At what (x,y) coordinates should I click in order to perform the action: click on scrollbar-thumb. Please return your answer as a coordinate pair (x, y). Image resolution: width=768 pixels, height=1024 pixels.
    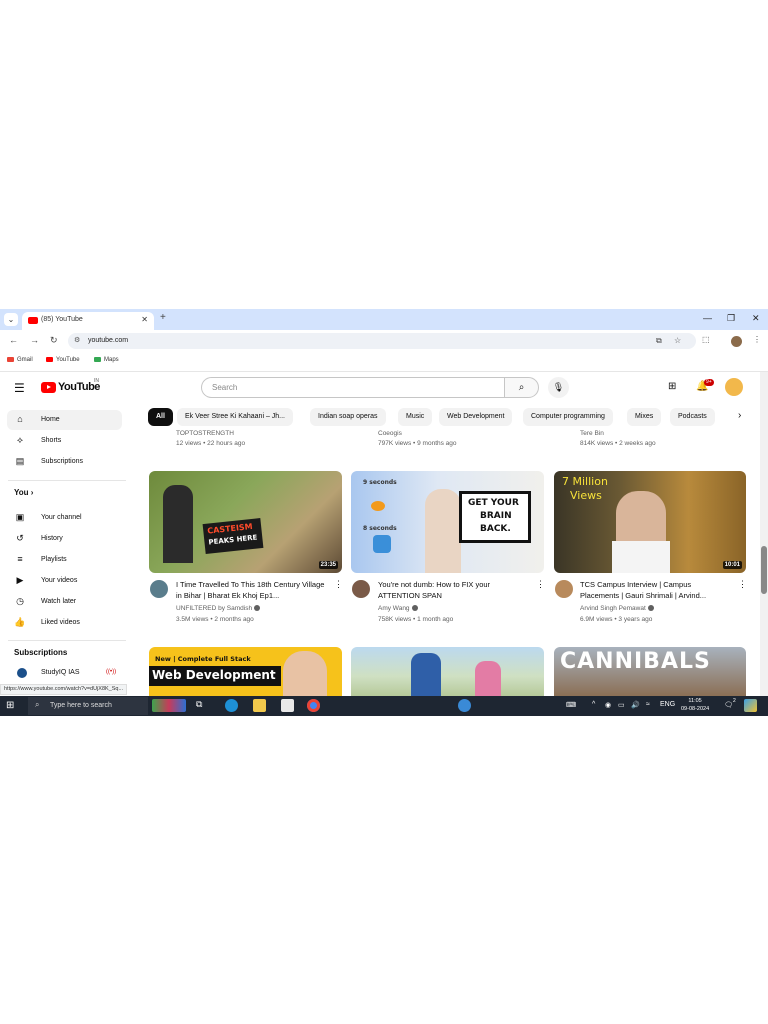
    Looking at the image, I should click on (764, 570).